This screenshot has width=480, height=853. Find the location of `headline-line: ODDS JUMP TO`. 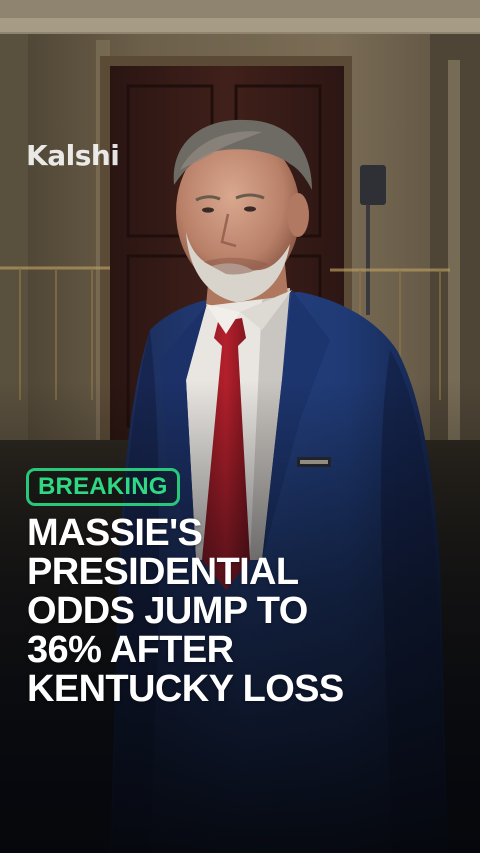

headline-line: ODDS JUMP TO is located at coordinates (167, 611).